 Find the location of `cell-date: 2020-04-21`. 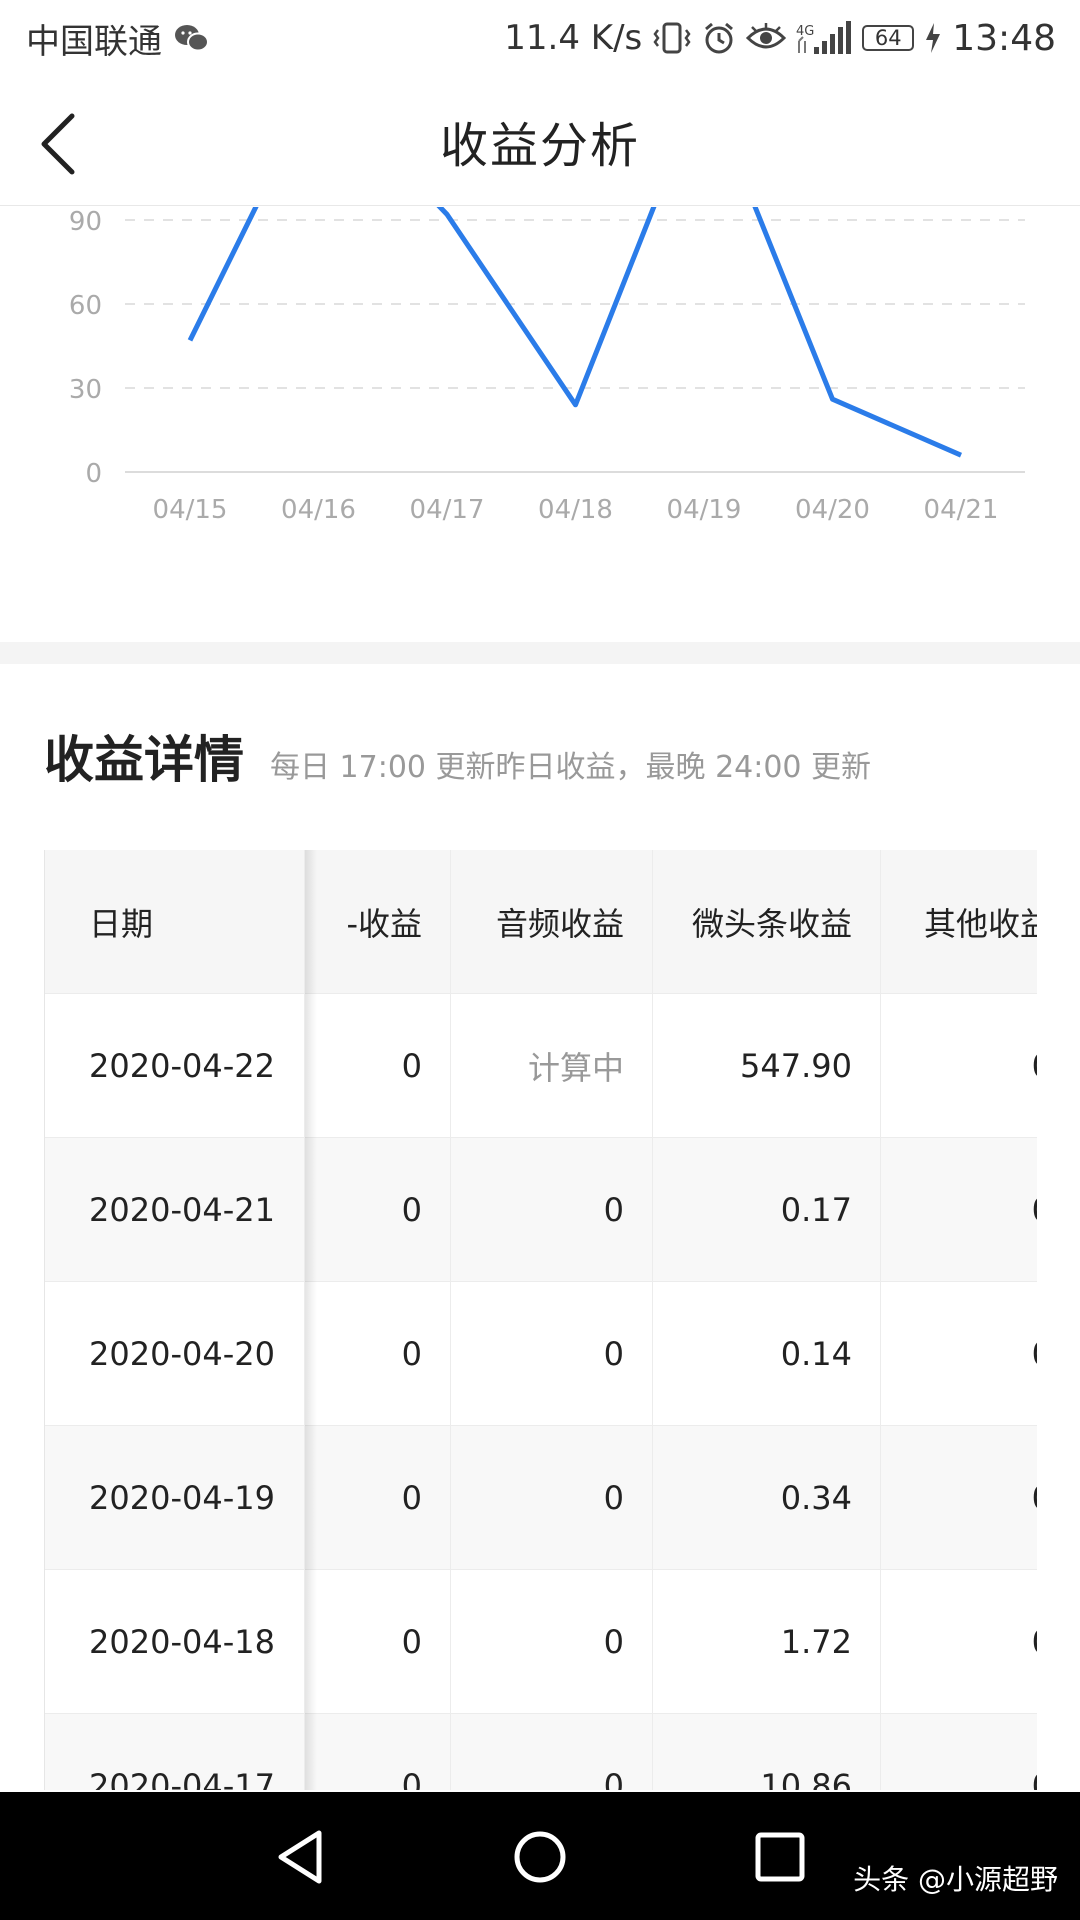

cell-date: 2020-04-21 is located at coordinates (175, 1210).